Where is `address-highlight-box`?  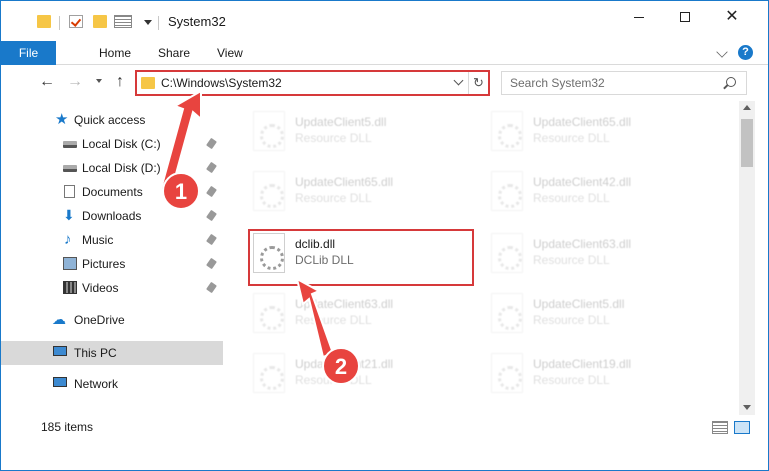
address-highlight-box is located at coordinates (312, 83).